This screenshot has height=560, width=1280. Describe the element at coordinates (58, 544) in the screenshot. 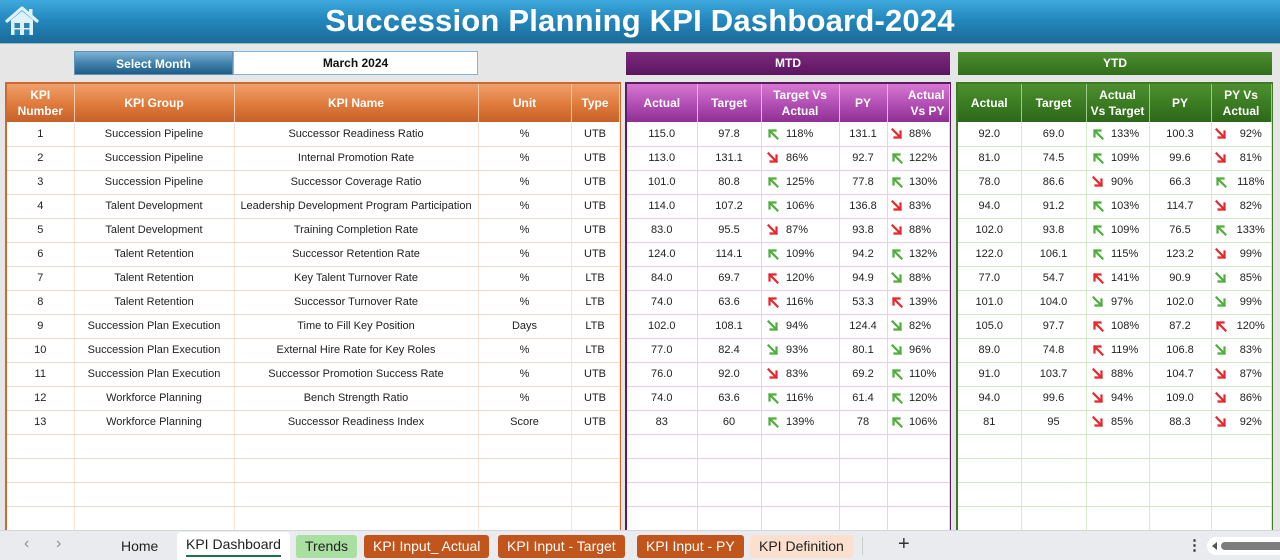

I see `next-sheet-button: ›` at that location.